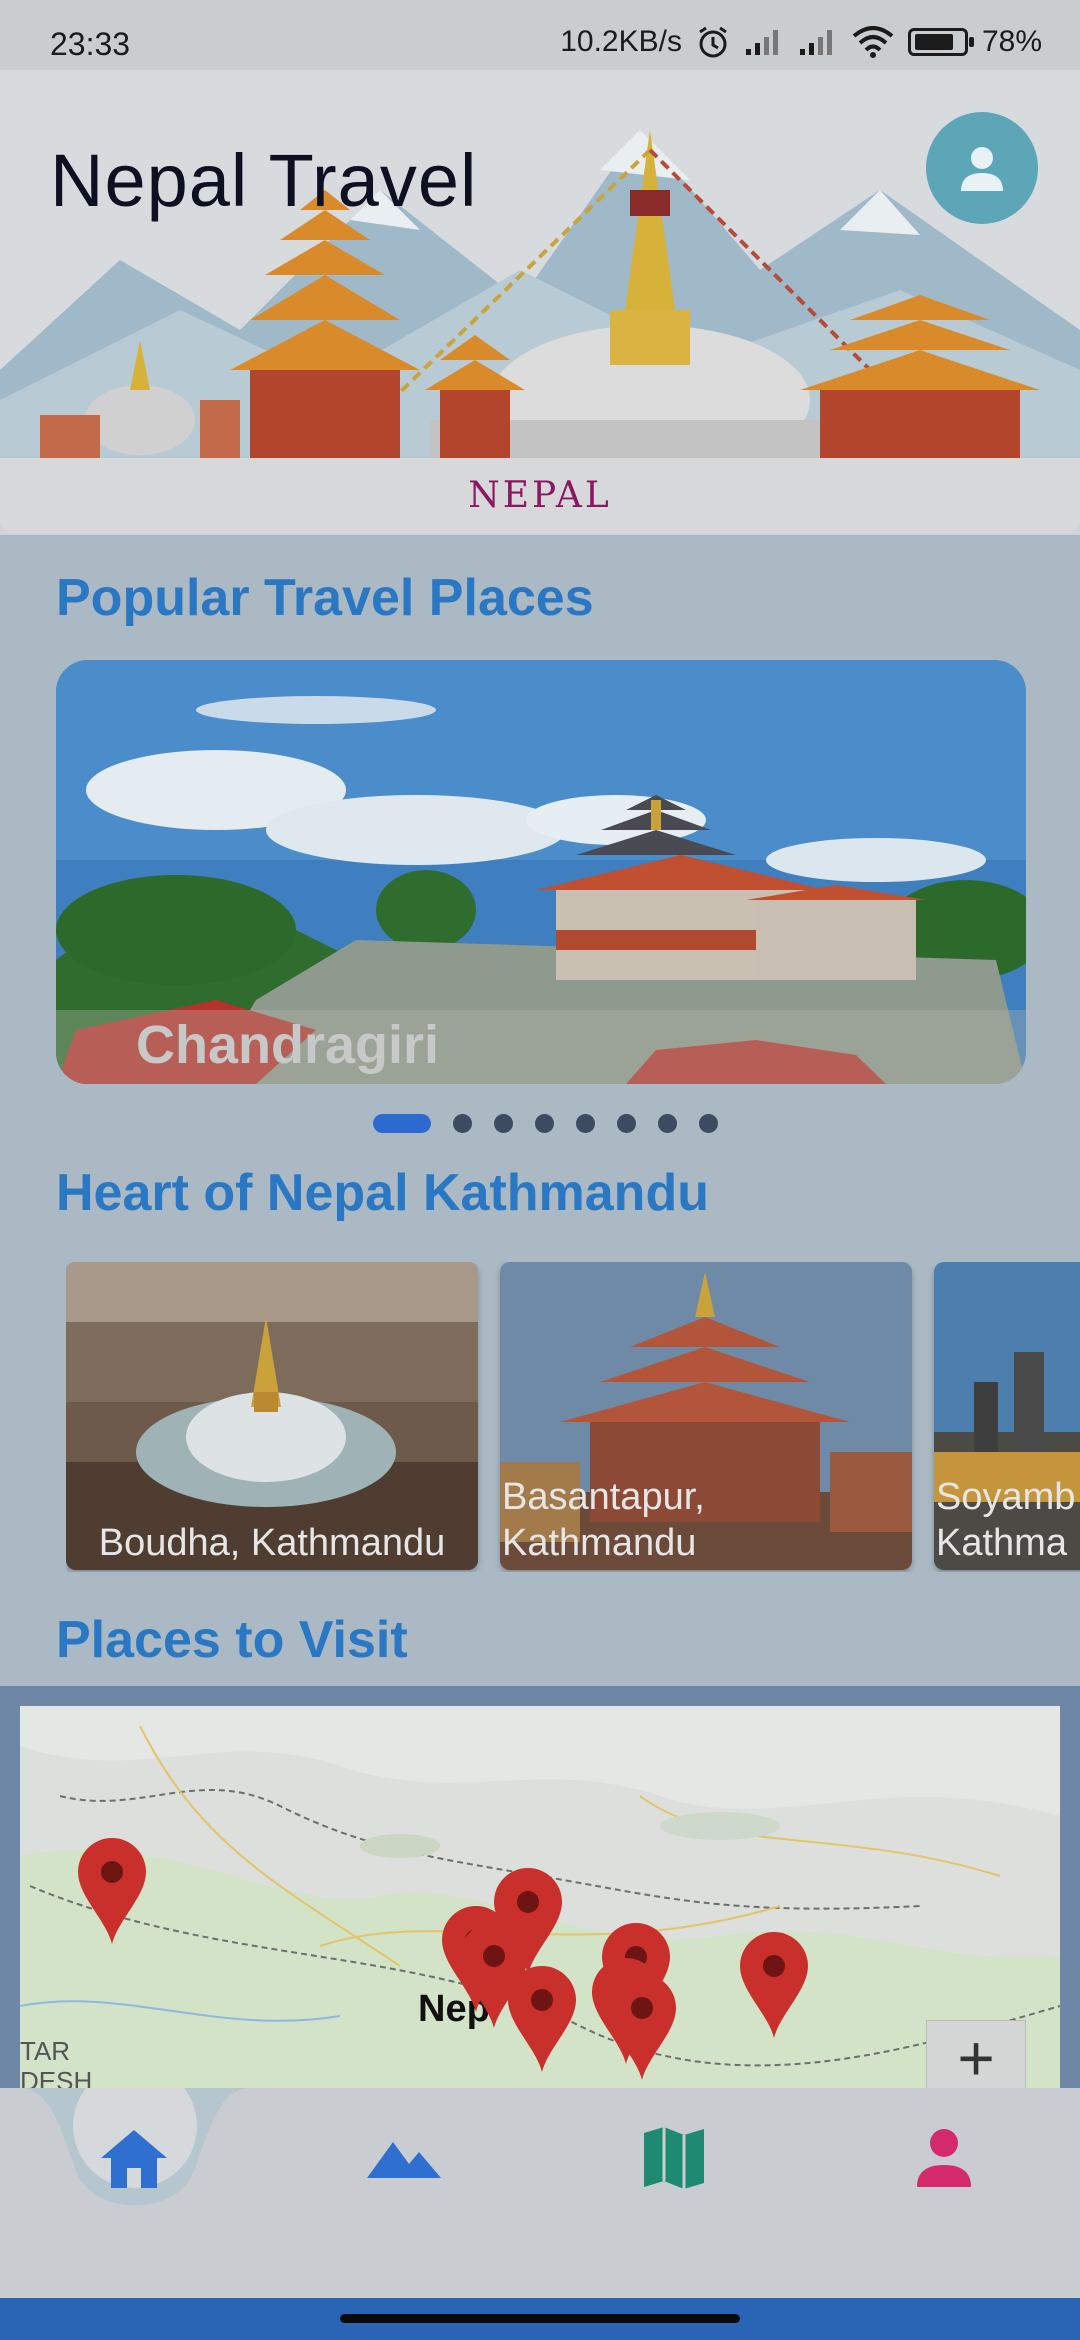 Image resolution: width=1080 pixels, height=2340 pixels. I want to click on home-icon, so click(134, 2159).